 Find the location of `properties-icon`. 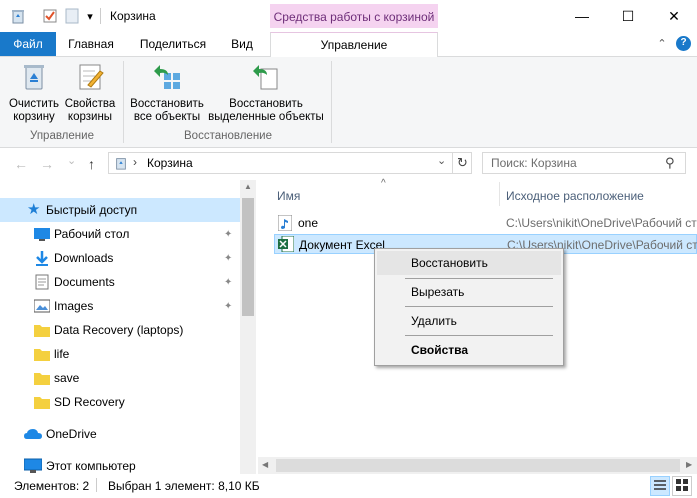

properties-icon is located at coordinates (50, 16).